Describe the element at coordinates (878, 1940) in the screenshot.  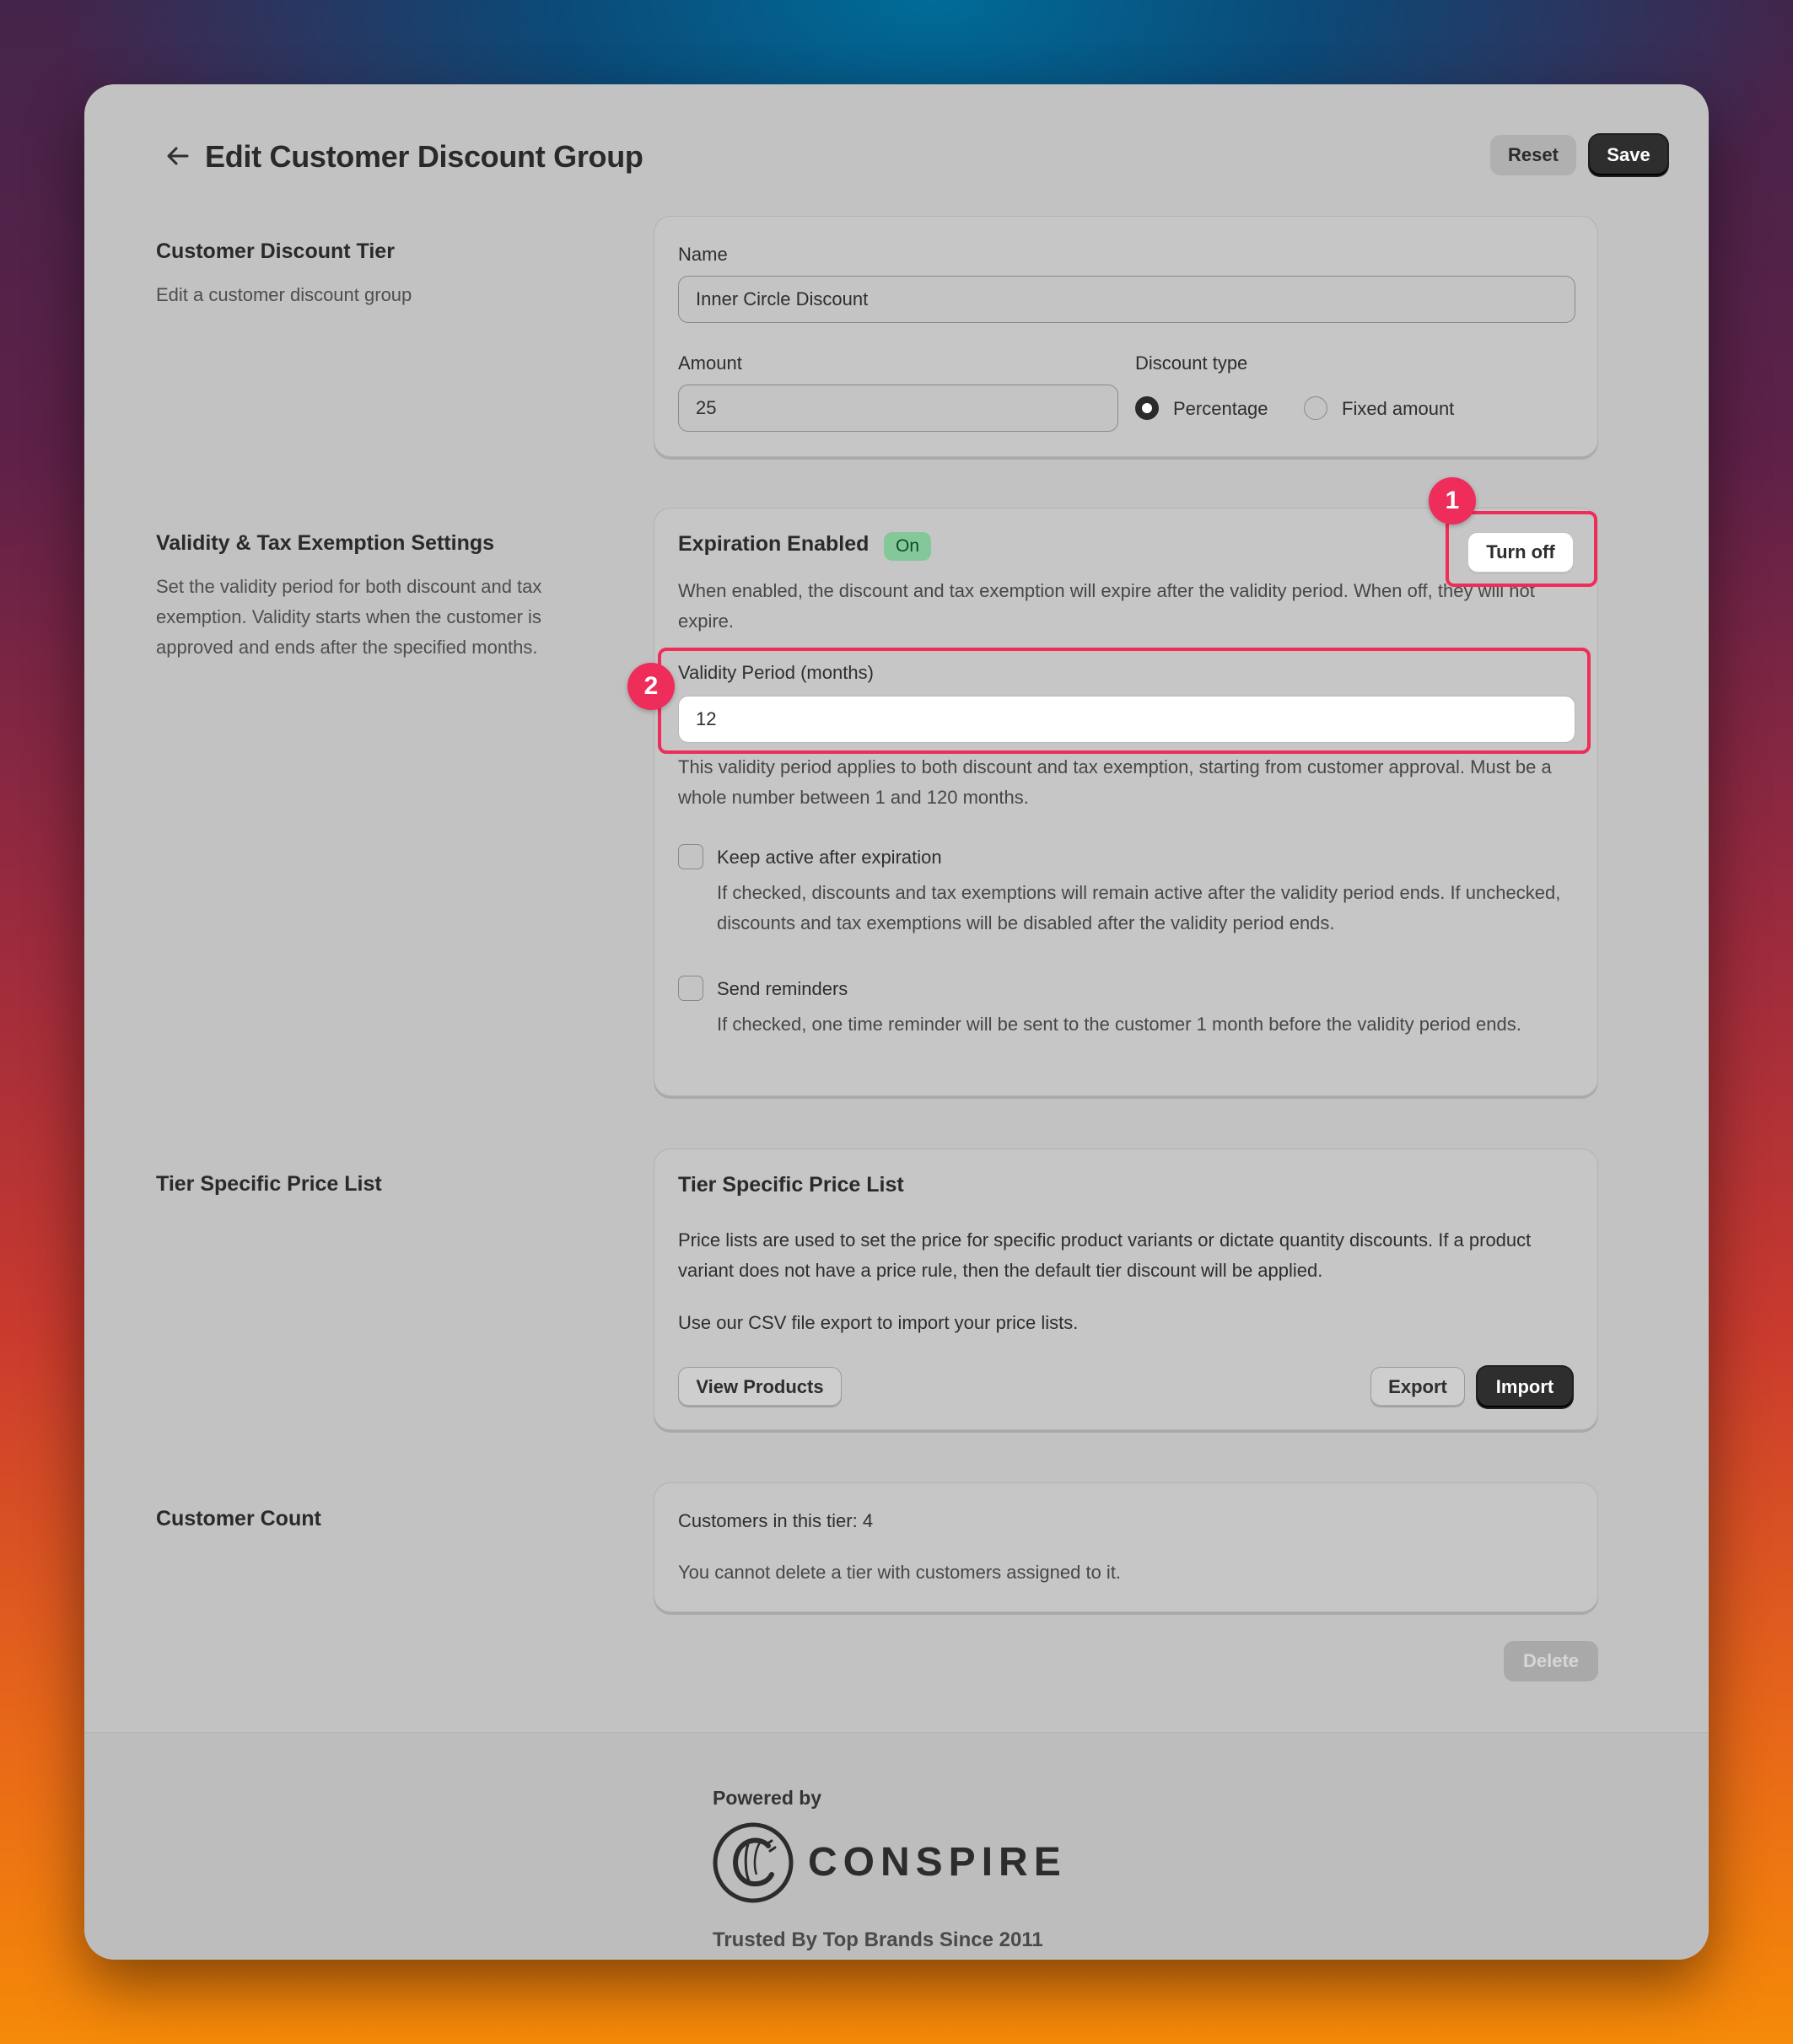
I see `footer-tagline: Trusted By Top Brands Since 2011` at that location.